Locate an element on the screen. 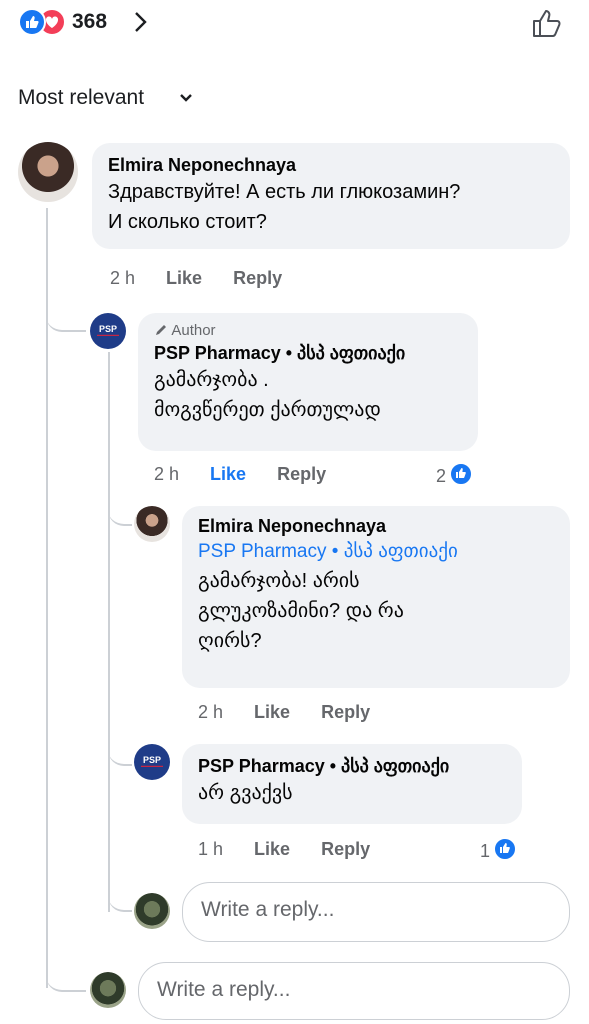 The image size is (589, 1024). comment-text-line: გლუკოზამინი? და რა is located at coordinates (301, 611).